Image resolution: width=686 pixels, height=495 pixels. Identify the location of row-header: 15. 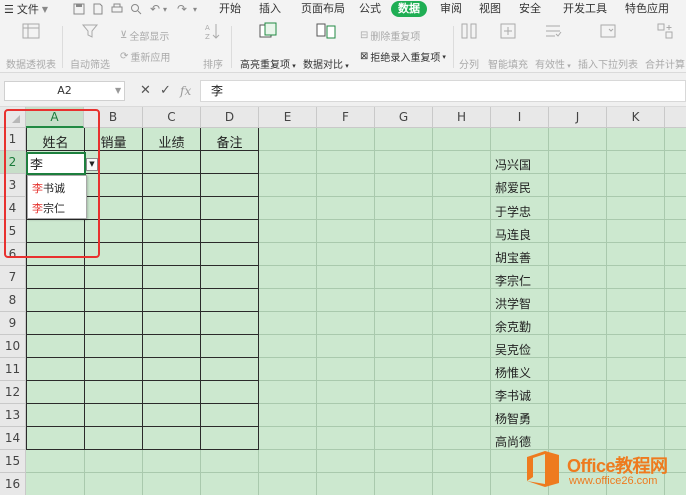
(13, 461).